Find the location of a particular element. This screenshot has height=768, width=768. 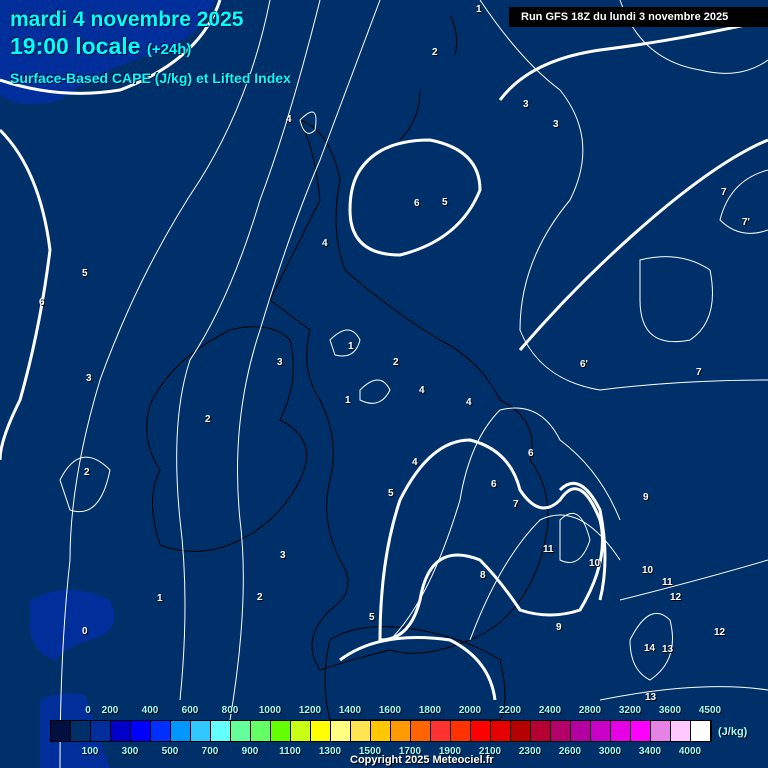

contour-label: 7' is located at coordinates (746, 222).